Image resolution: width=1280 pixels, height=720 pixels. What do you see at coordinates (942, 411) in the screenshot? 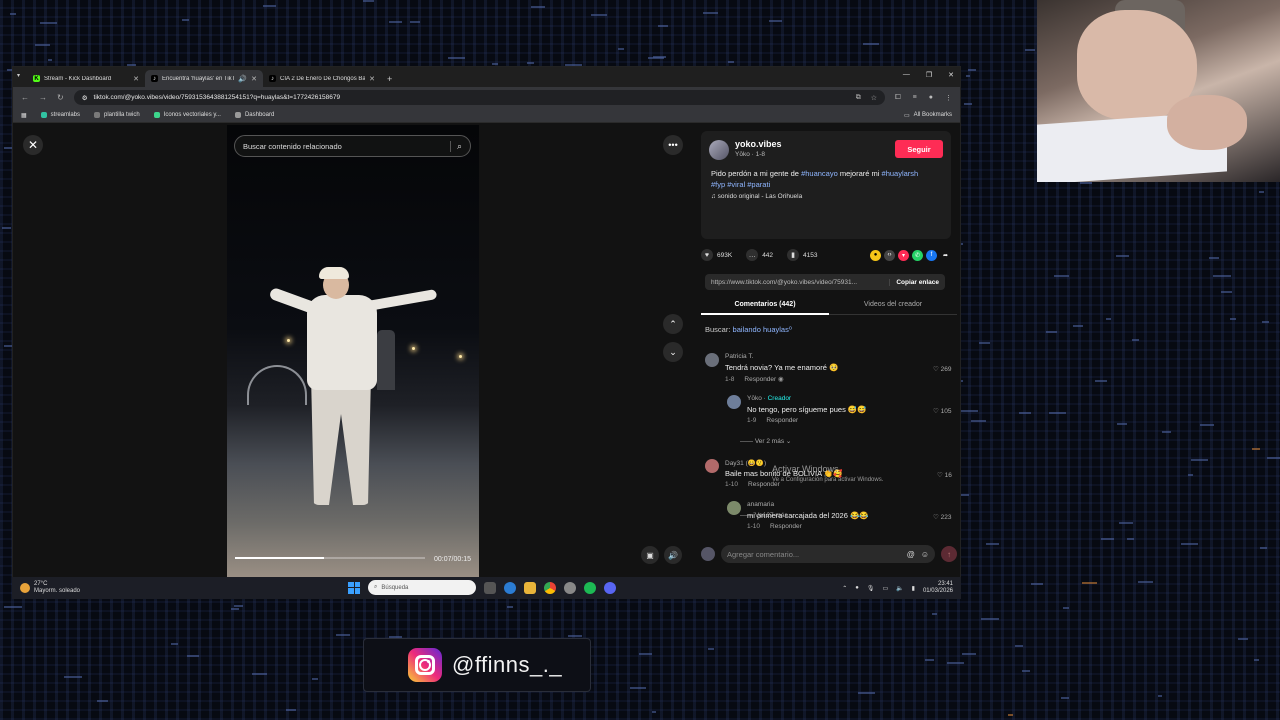
I see `comment-like-button: ♡ 105` at bounding box center [942, 411].